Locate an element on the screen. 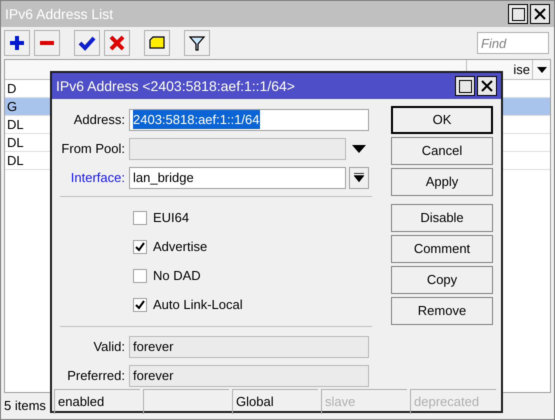  checkbox-label: EUI64 is located at coordinates (171, 217).